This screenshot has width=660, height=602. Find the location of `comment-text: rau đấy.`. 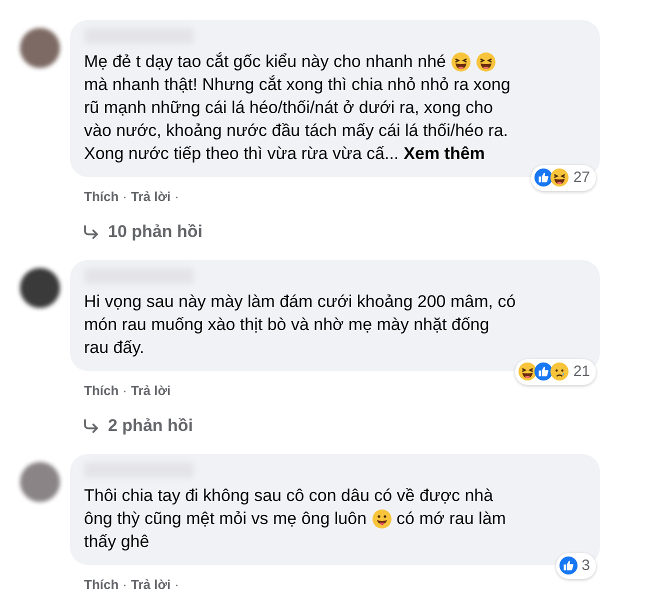

comment-text: rau đấy. is located at coordinates (114, 348).